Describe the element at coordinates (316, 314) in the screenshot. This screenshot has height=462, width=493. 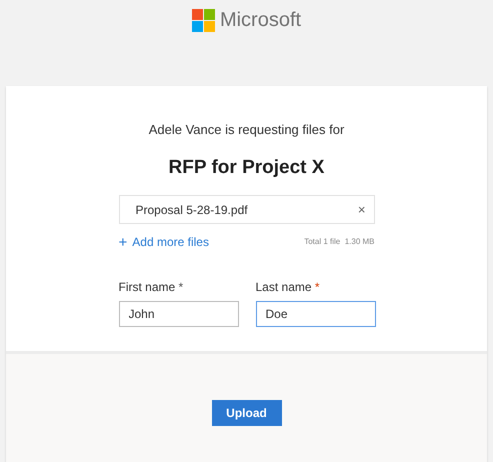
I see `name-field: Doe` at that location.